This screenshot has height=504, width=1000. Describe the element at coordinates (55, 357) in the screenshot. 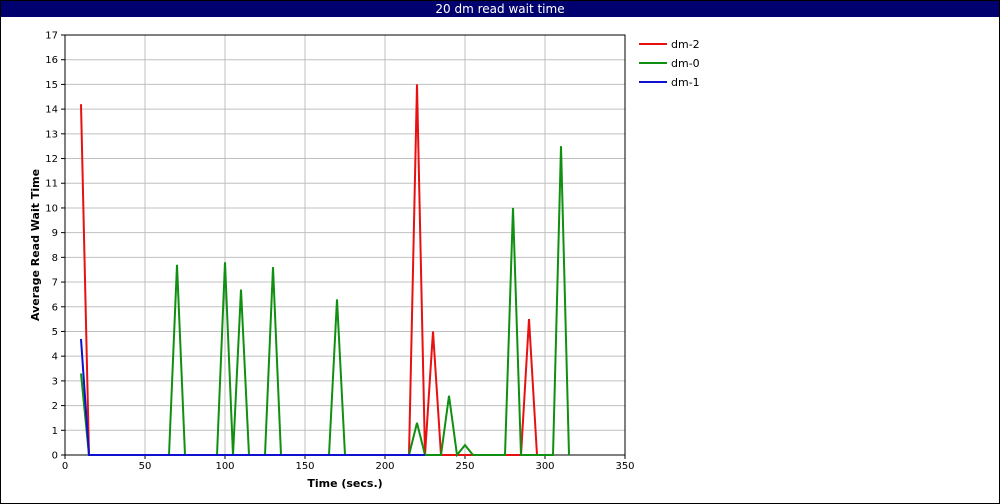

I see `y-tick-label: 4` at that location.